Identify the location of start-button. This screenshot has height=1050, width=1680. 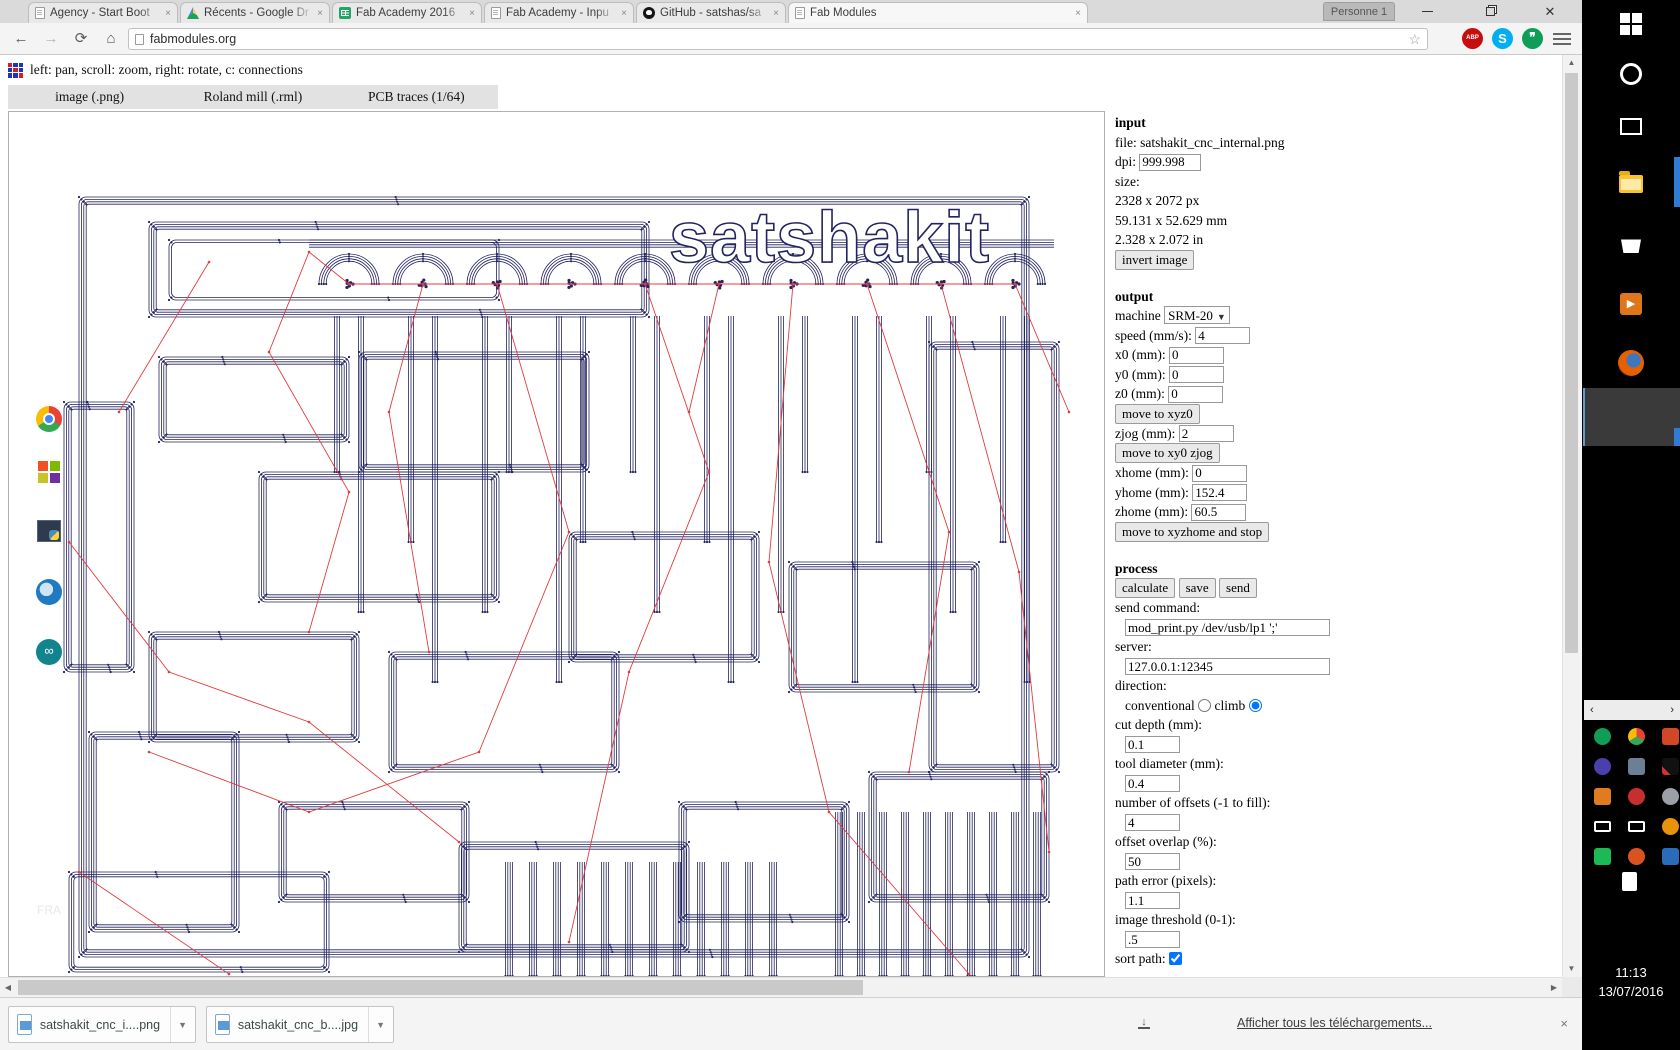
(1631, 24).